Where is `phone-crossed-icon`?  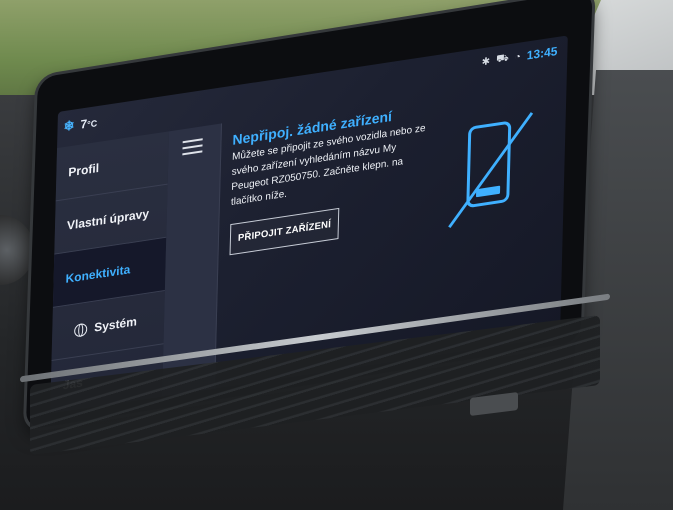 phone-crossed-icon is located at coordinates (491, 170).